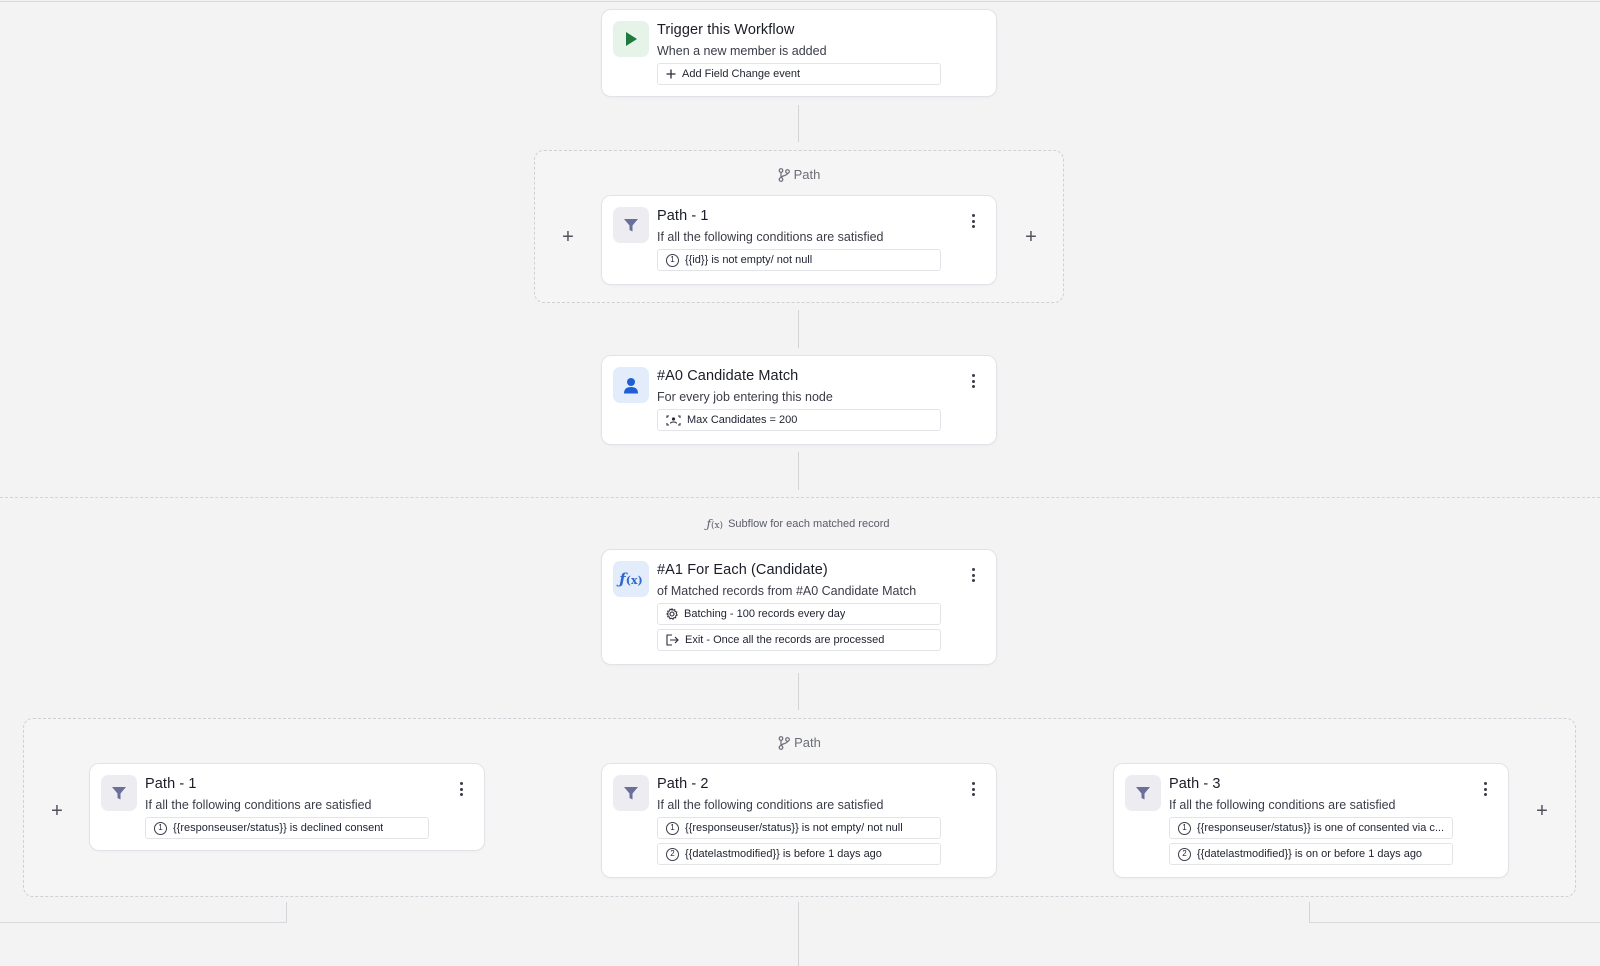 Image resolution: width=1600 pixels, height=966 pixels. Describe the element at coordinates (672, 614) in the screenshot. I see `gear-icon` at that location.